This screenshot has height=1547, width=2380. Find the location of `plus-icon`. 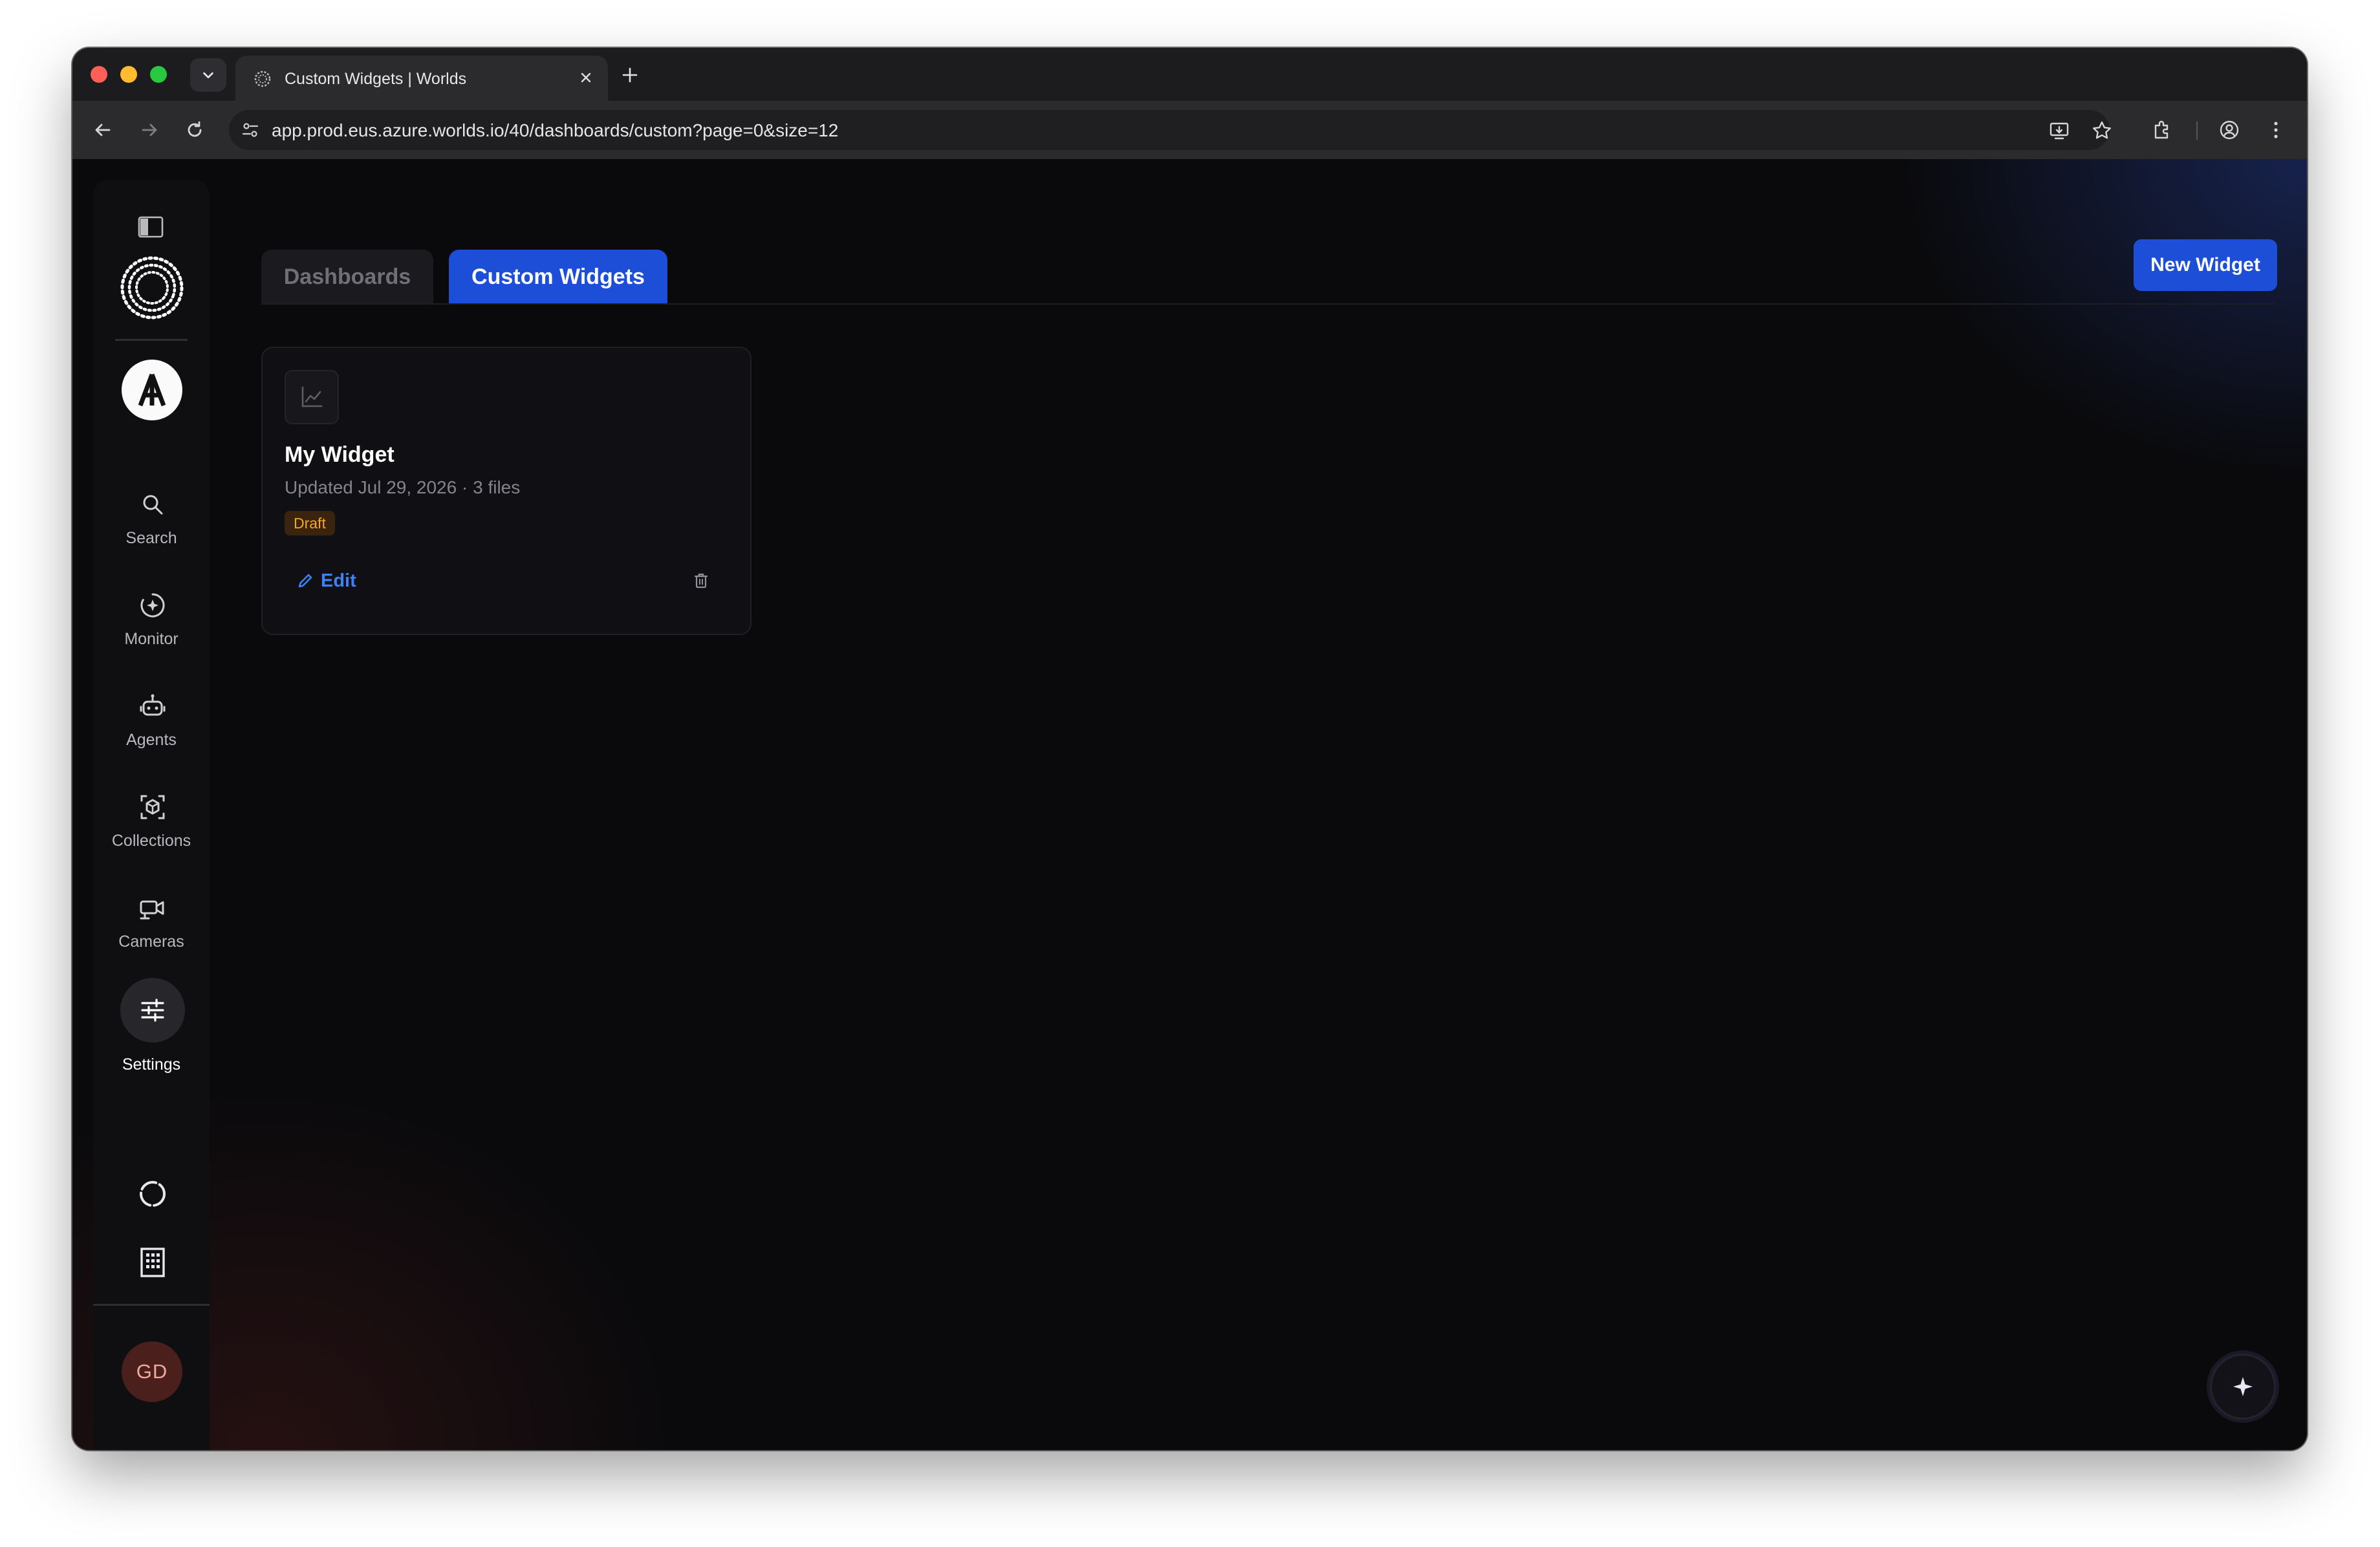

plus-icon is located at coordinates (630, 75).